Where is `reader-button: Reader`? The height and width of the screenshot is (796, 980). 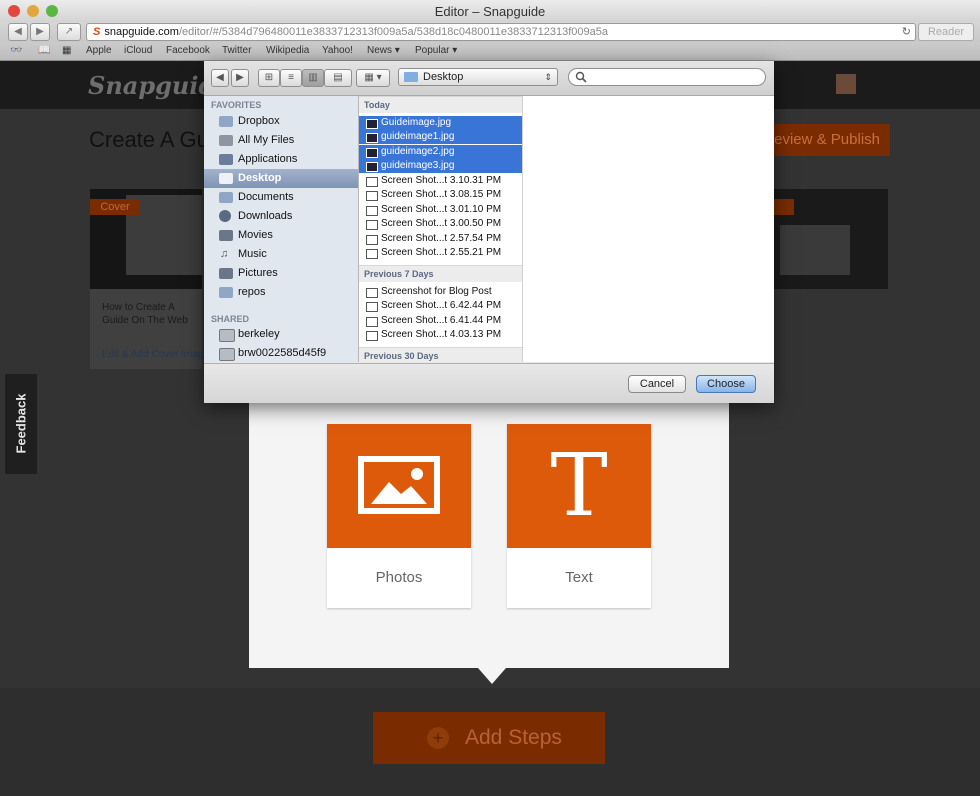
reader-button: Reader is located at coordinates (946, 32).